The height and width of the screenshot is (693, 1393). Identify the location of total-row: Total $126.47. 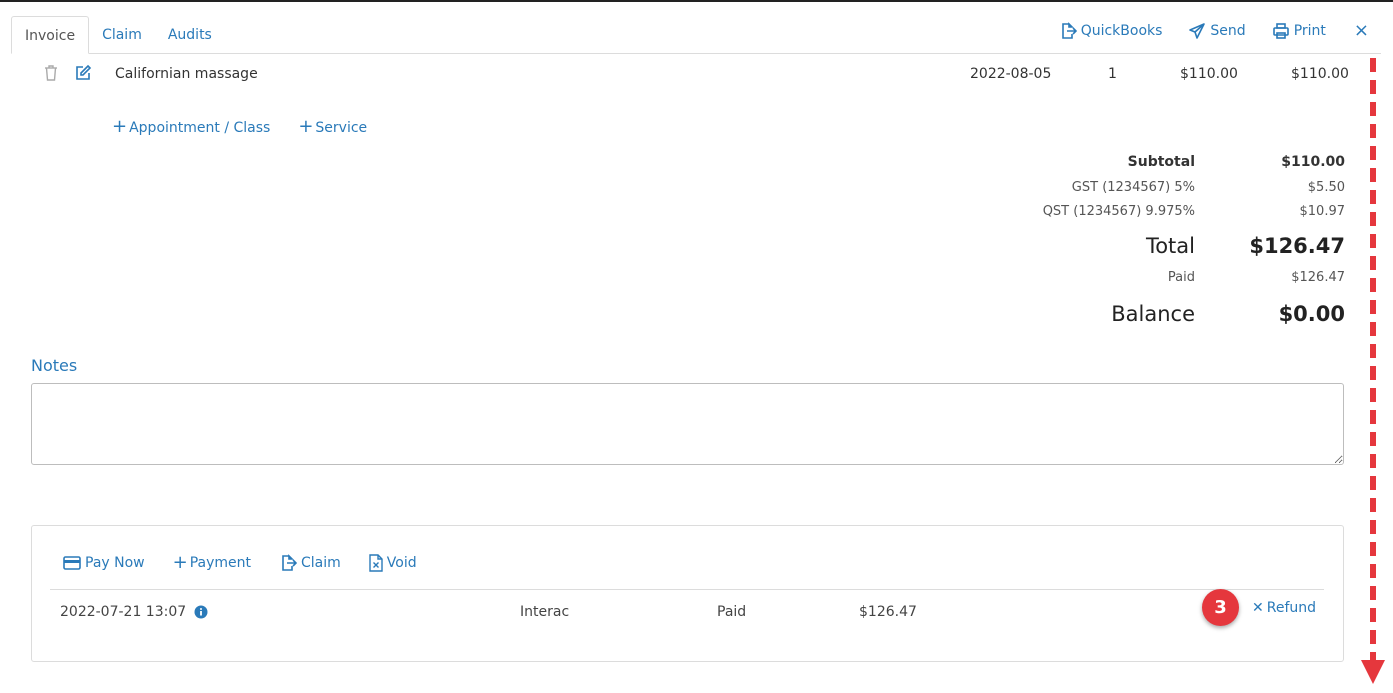
(1172, 254).